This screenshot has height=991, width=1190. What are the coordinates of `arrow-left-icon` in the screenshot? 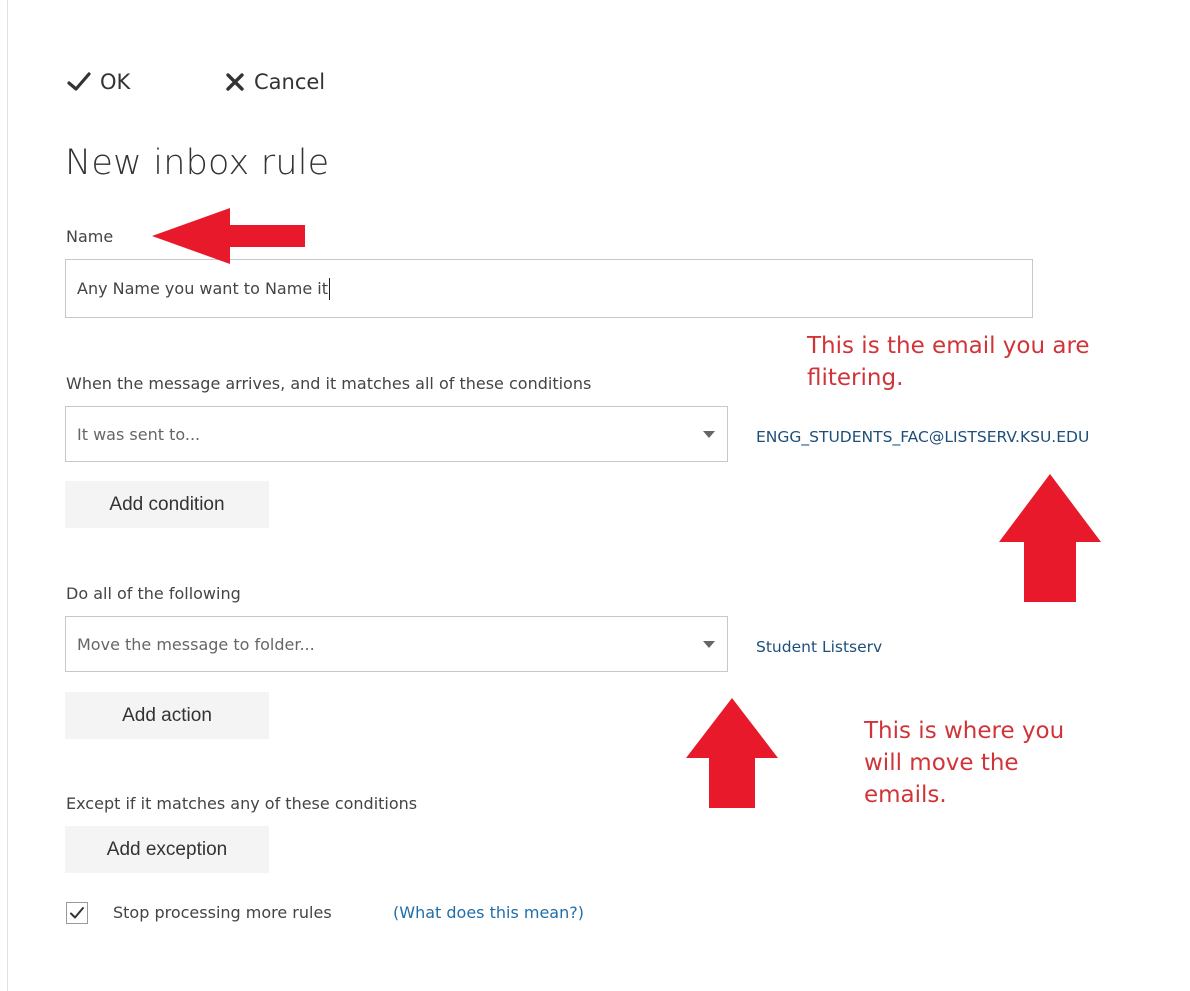 It's located at (228, 236).